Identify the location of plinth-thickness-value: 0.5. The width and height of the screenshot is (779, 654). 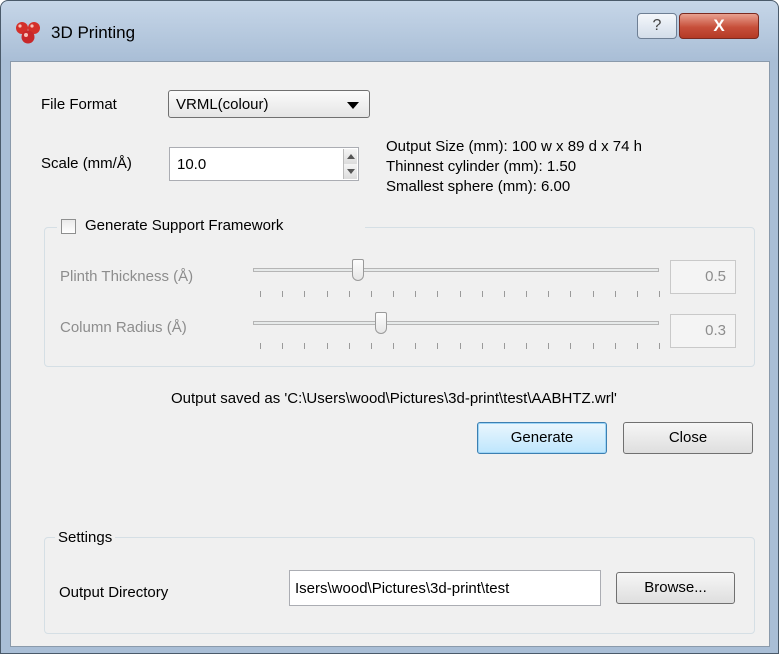
(703, 277).